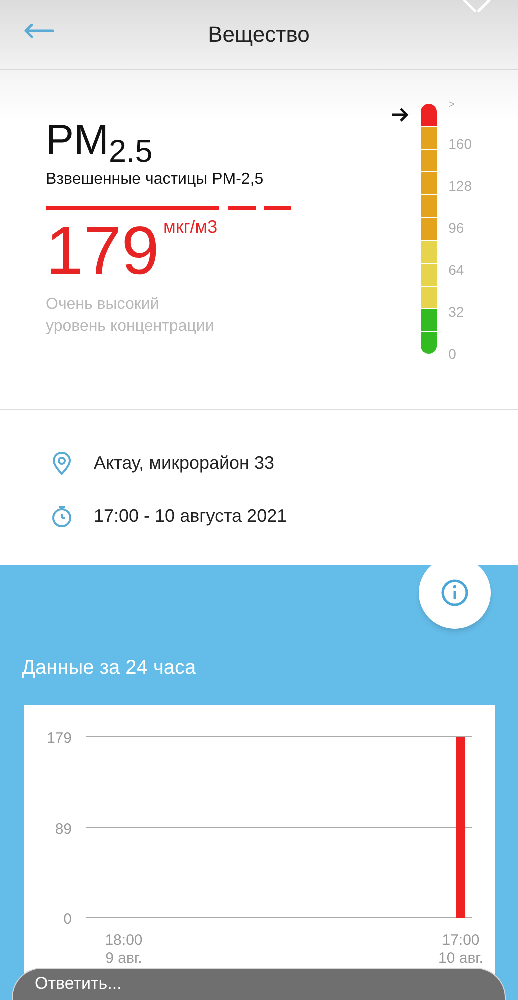 This screenshot has width=518, height=1000. What do you see at coordinates (457, 312) in the screenshot?
I see `scale-label: 32` at bounding box center [457, 312].